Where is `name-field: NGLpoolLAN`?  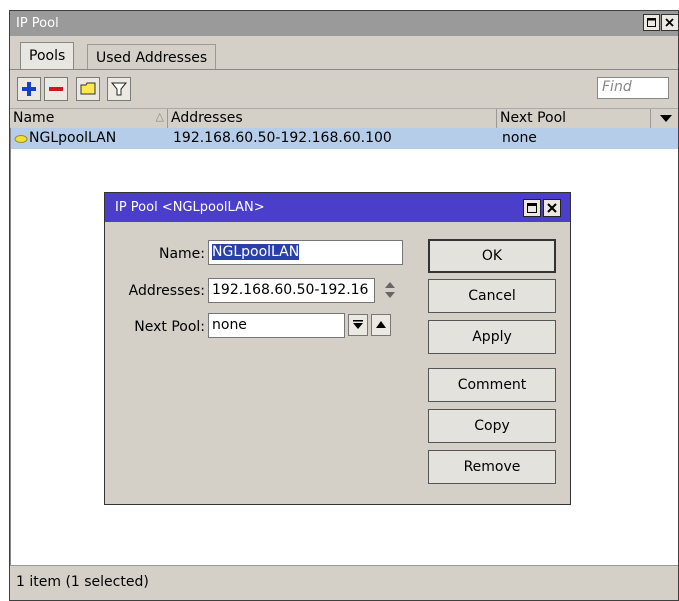 name-field: NGLpoolLAN is located at coordinates (305, 252).